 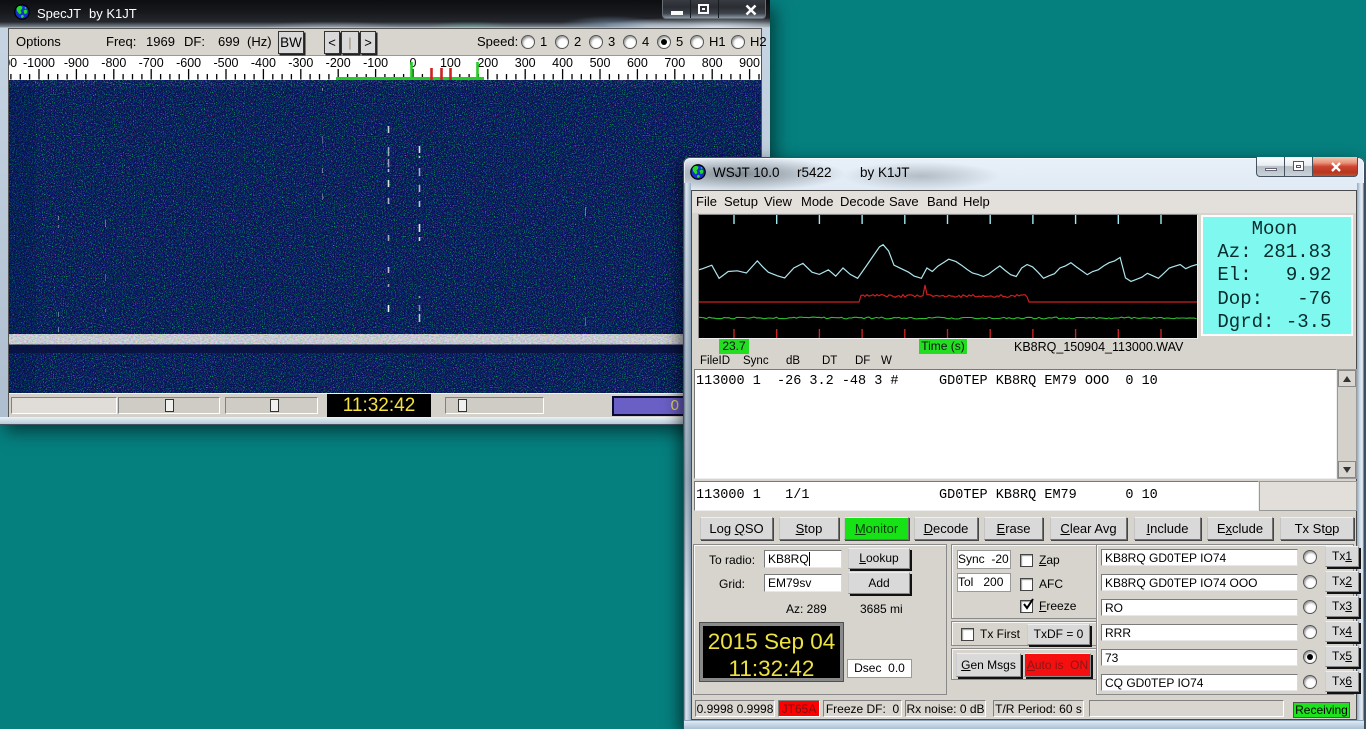 I want to click on svg-text: -100, so click(x=375, y=63).